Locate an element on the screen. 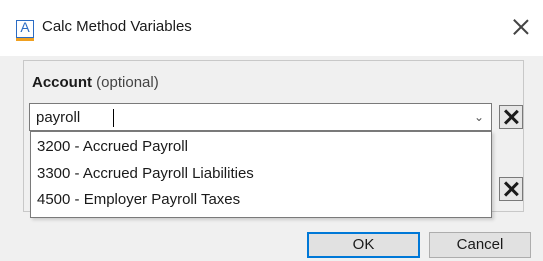  ok-button: OK is located at coordinates (363, 245).